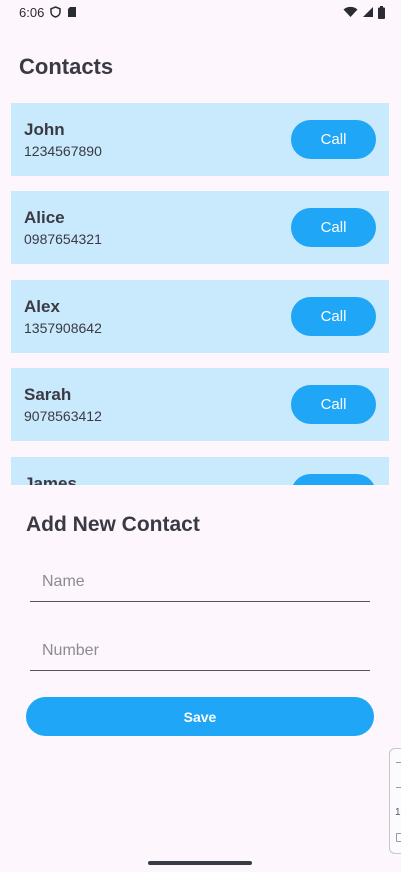  Describe the element at coordinates (200, 470) in the screenshot. I see `contact-card: James` at that location.